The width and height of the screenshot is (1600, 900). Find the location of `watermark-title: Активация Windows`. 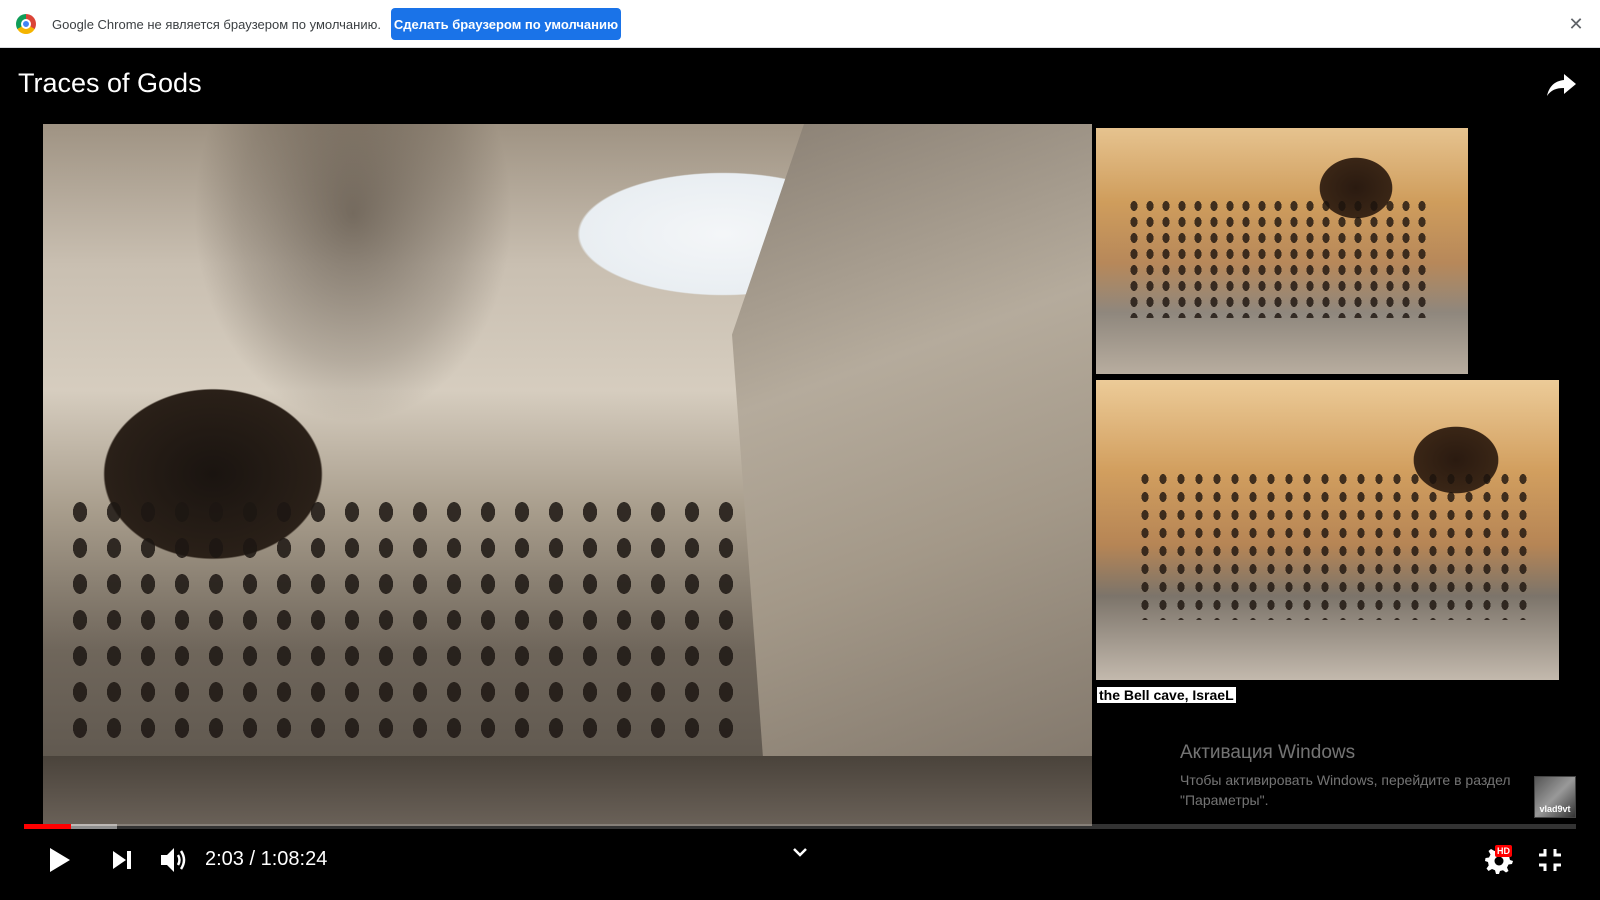

watermark-title: Активация Windows is located at coordinates (1268, 752).